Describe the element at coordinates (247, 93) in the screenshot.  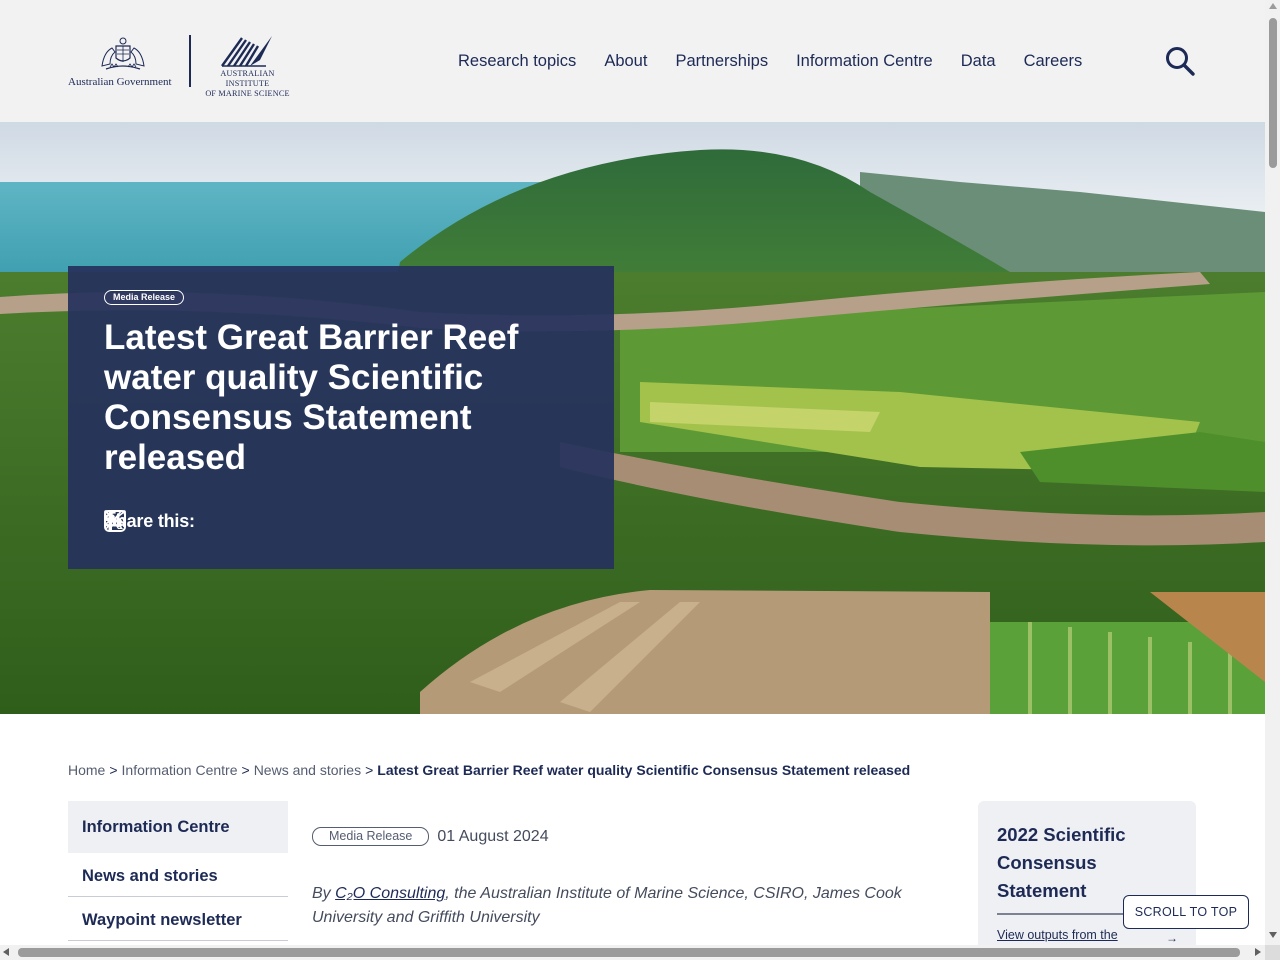
I see `aims-logo-line2: of Marine Science` at that location.